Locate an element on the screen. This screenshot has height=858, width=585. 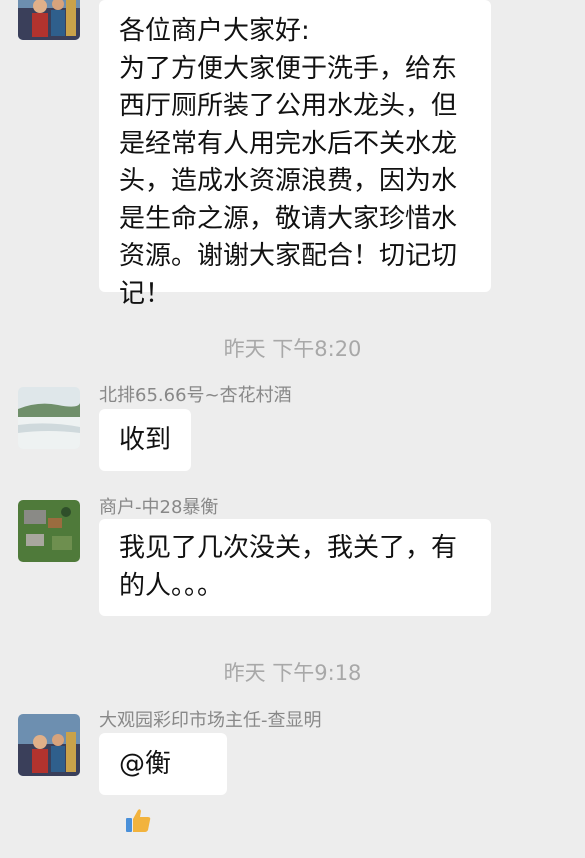
message-bubble-3: 我见了几次没关，我关了，有 的人。。。 is located at coordinates (295, 567).